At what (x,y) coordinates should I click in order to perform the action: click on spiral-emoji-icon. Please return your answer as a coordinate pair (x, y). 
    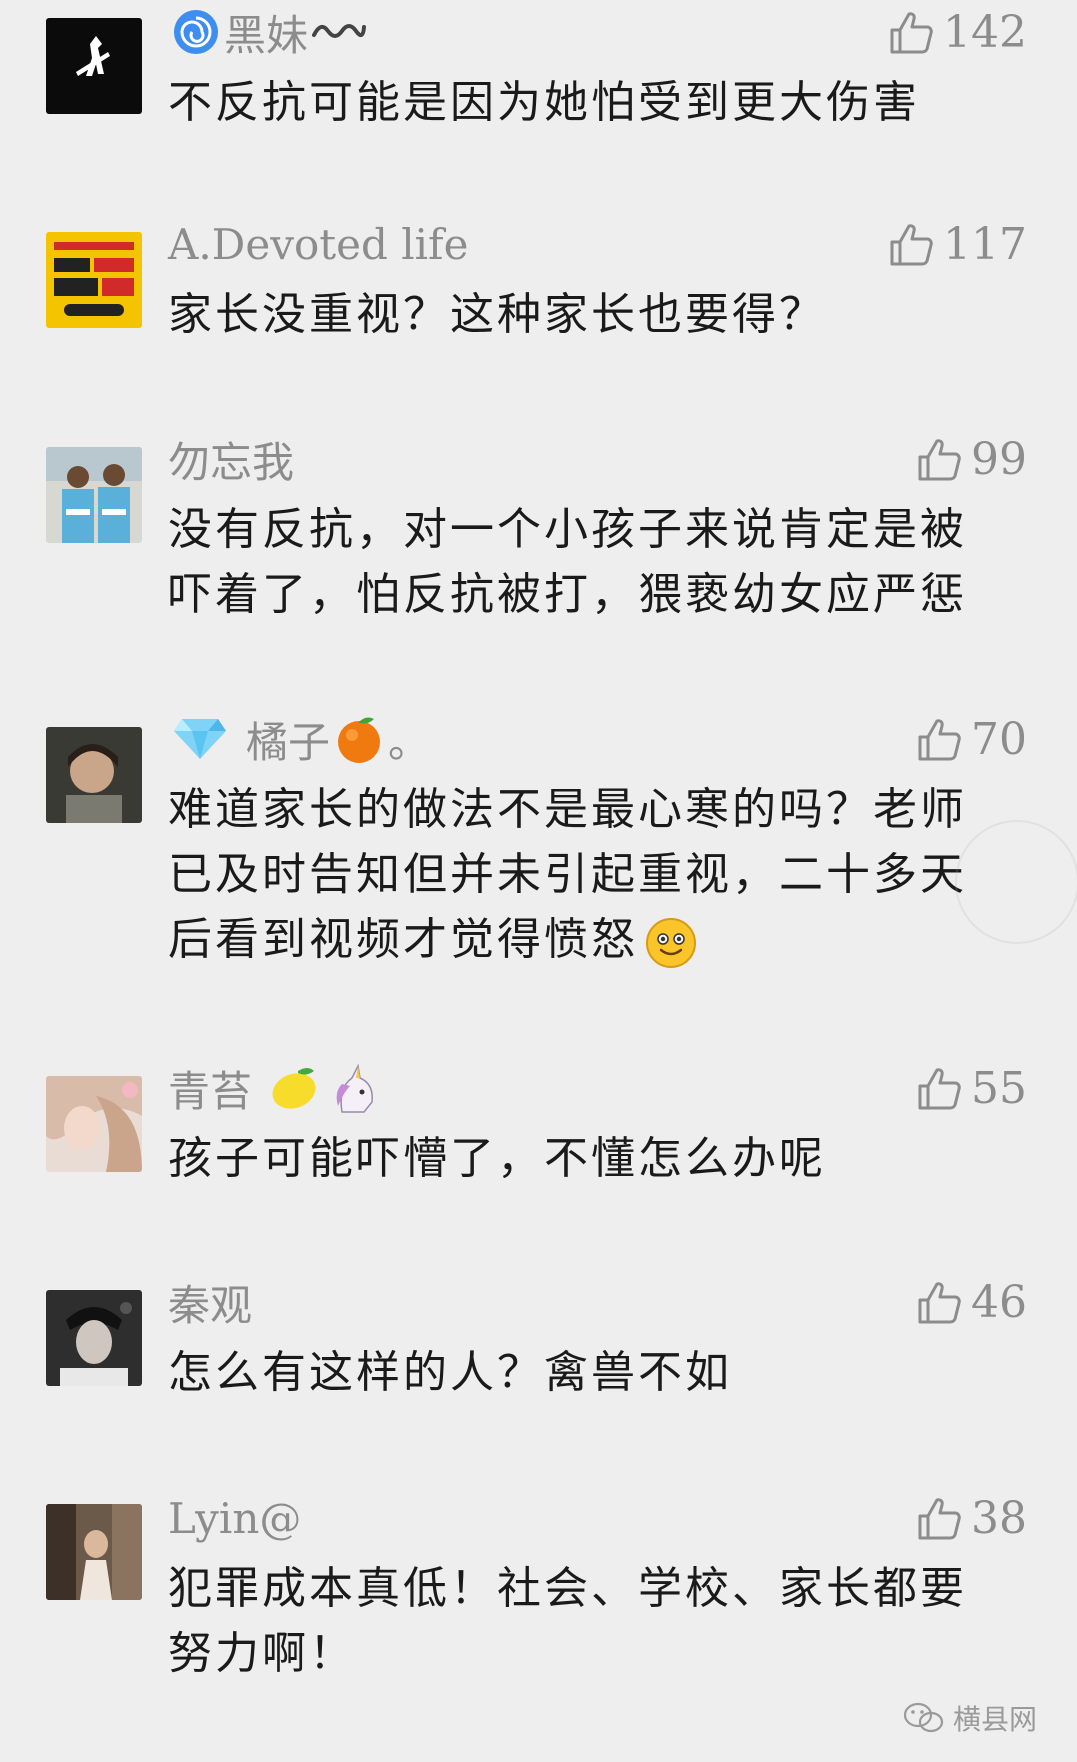
    Looking at the image, I should click on (196, 32).